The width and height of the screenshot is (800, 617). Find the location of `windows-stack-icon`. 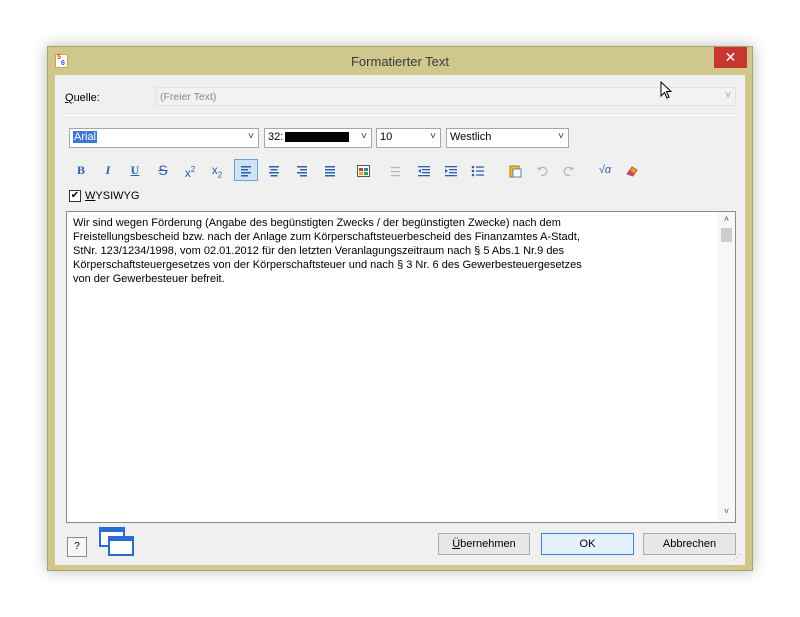

windows-stack-icon is located at coordinates (116, 541).